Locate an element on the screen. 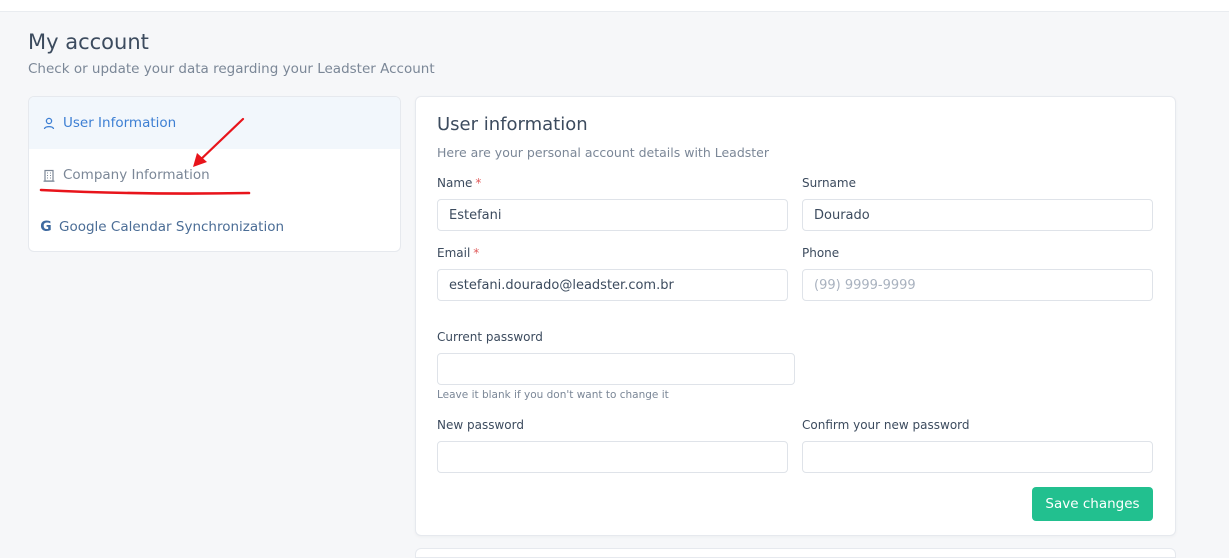  sidebar-item-label: Company Information is located at coordinates (136, 175).